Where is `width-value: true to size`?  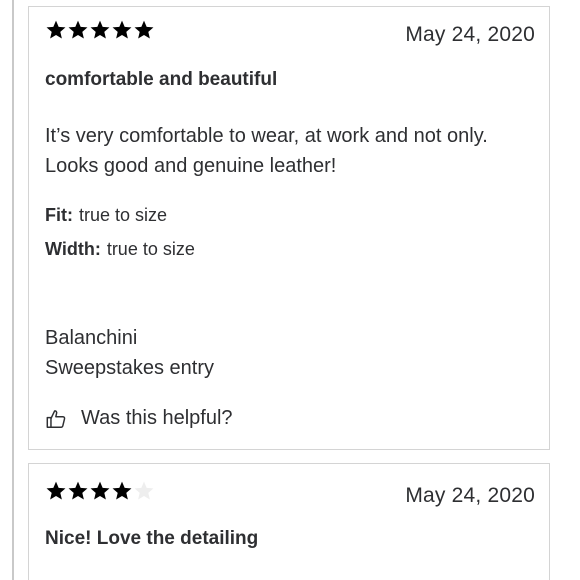 width-value: true to size is located at coordinates (150, 249).